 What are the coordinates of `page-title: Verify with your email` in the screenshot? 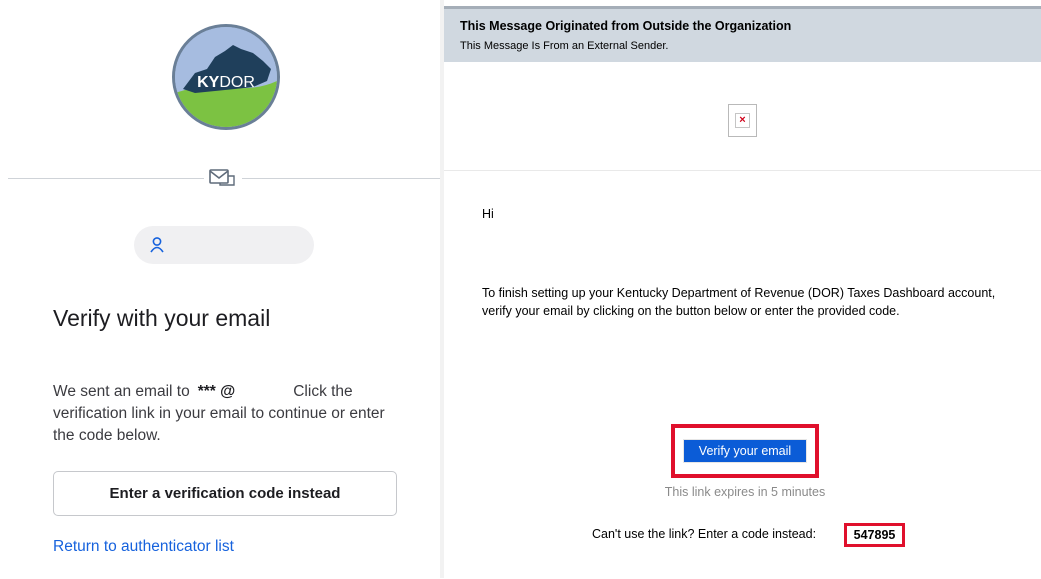 It's located at (162, 318).